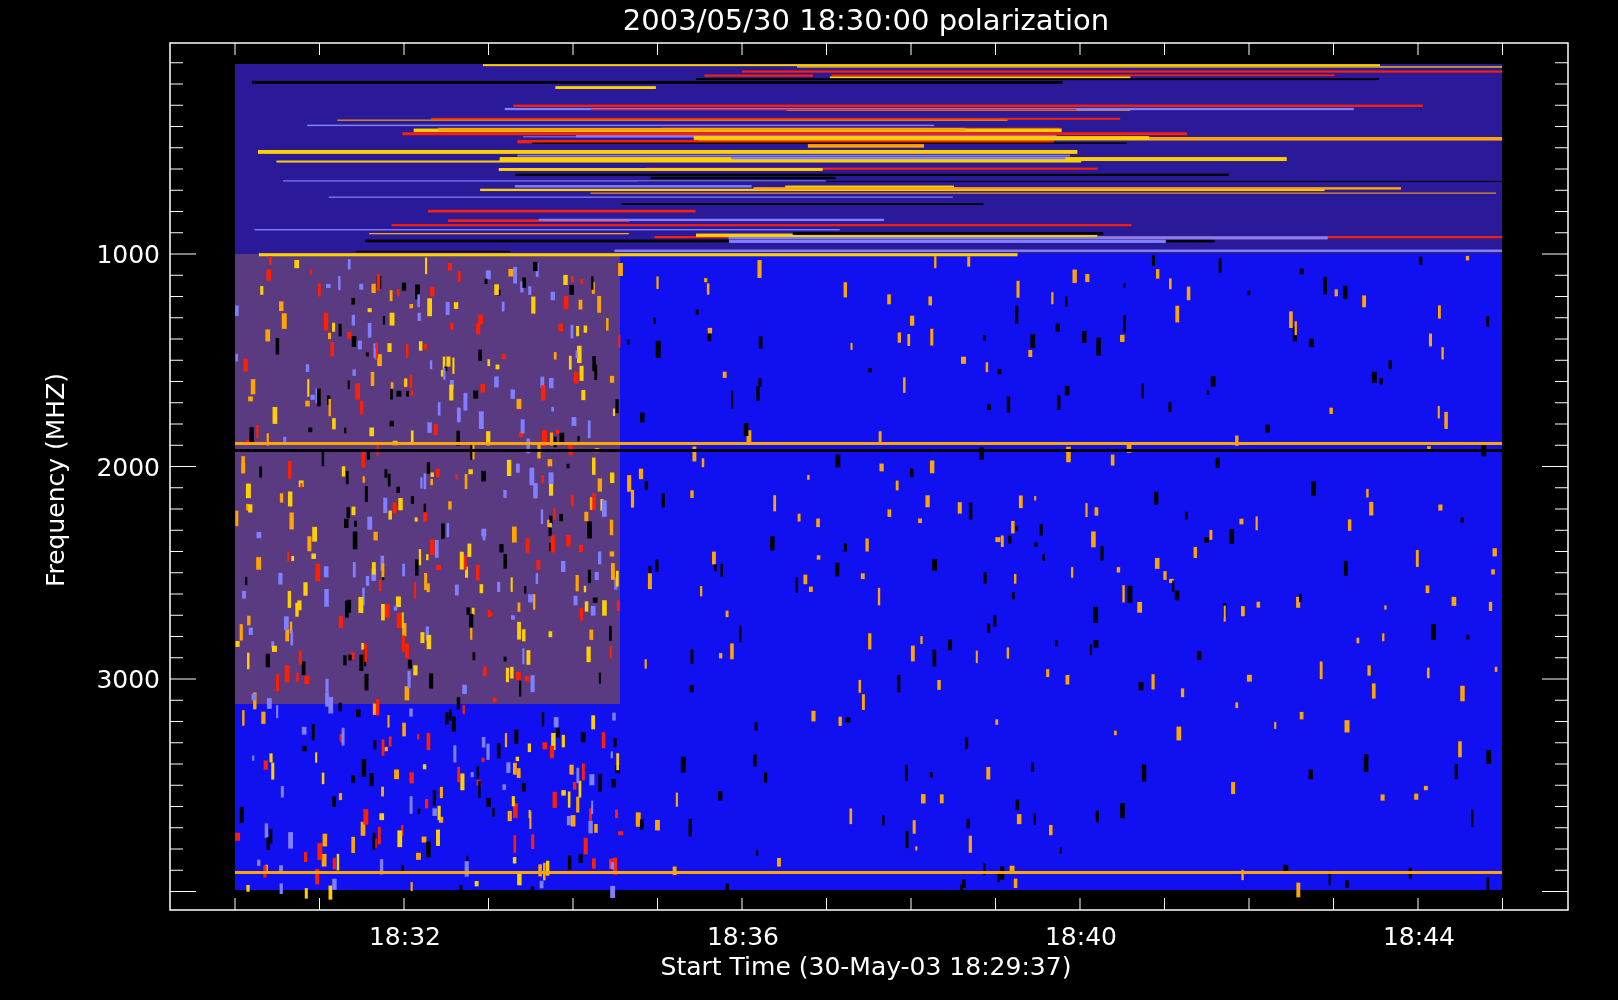 The width and height of the screenshot is (1618, 1000). I want to click on x-tick-label: 18:44, so click(1419, 936).